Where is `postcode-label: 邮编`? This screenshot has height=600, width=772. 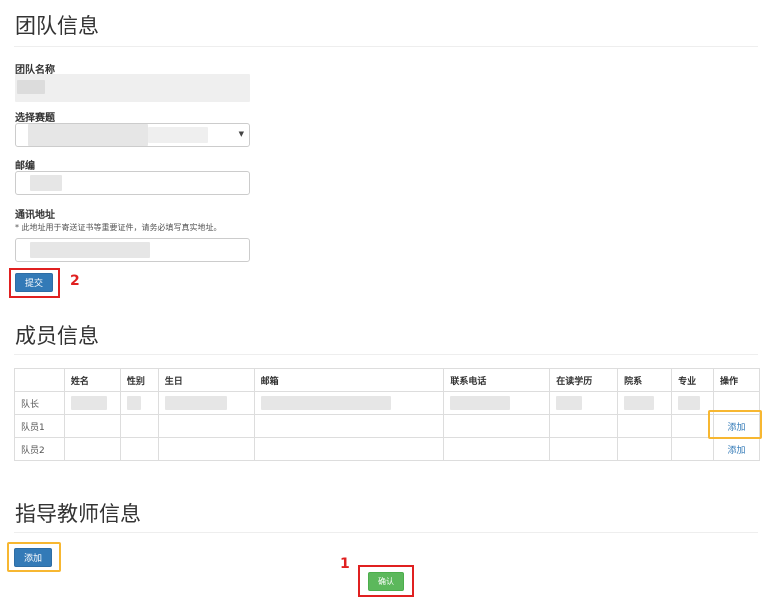
postcode-label: 邮编 is located at coordinates (25, 166).